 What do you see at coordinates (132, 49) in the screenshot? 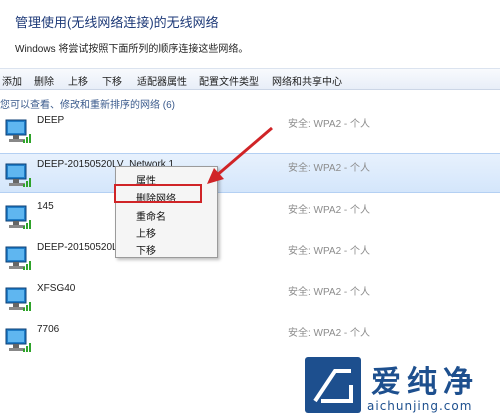
I see `page-subtitle: Windows 将尝试按照下面所列的顺序连接这些网络。` at bounding box center [132, 49].